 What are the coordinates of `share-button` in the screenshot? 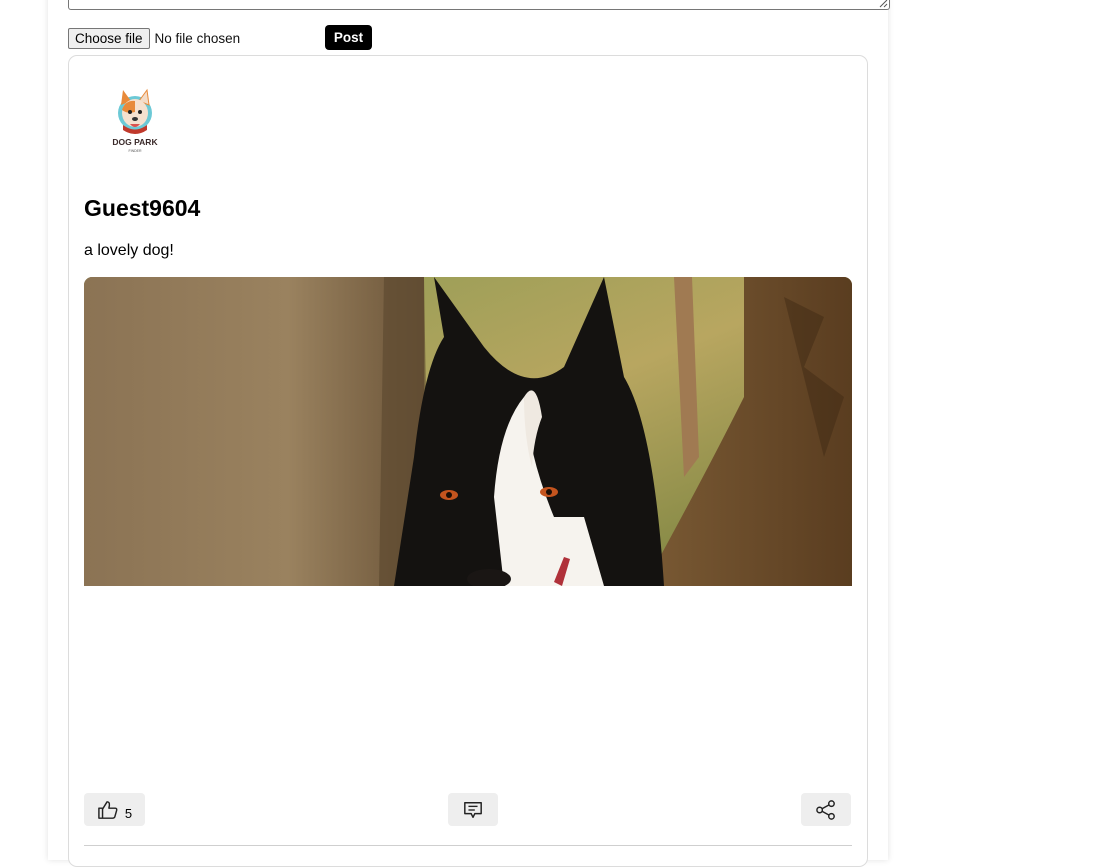 It's located at (826, 809).